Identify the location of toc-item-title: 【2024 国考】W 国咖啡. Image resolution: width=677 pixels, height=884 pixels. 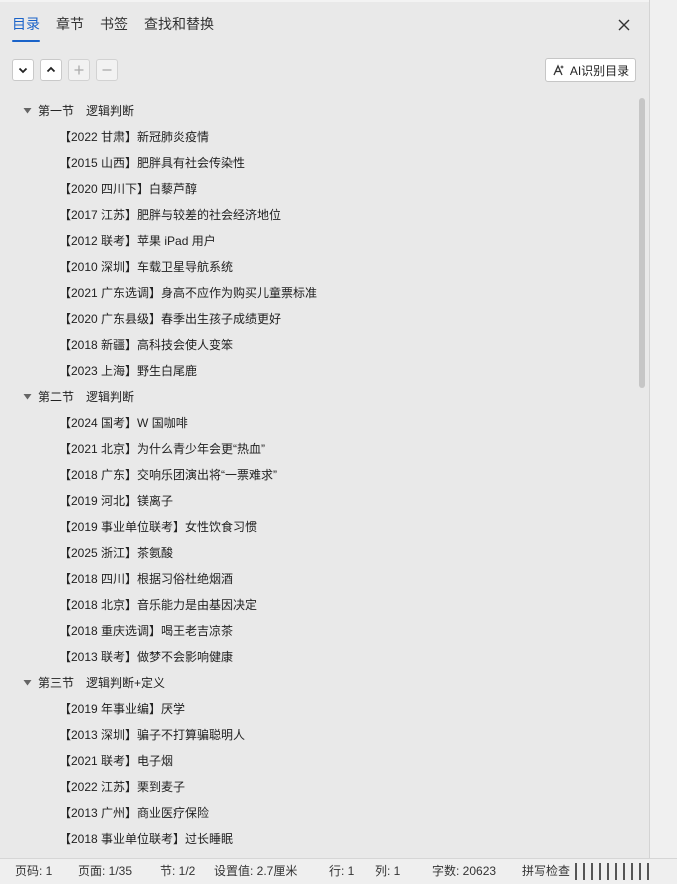
(123, 423).